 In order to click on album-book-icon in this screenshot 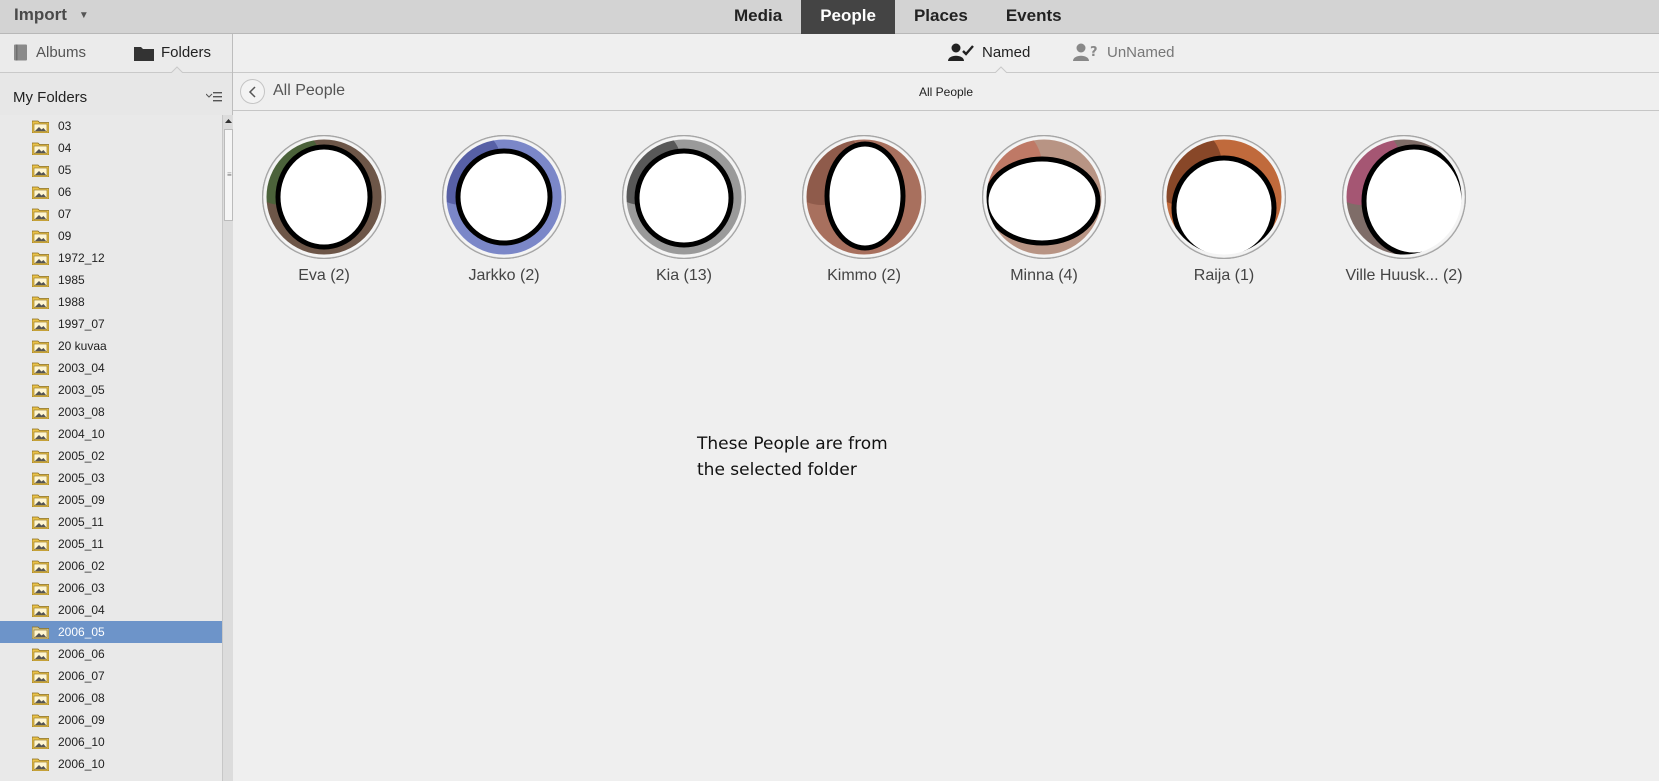, I will do `click(20, 52)`.